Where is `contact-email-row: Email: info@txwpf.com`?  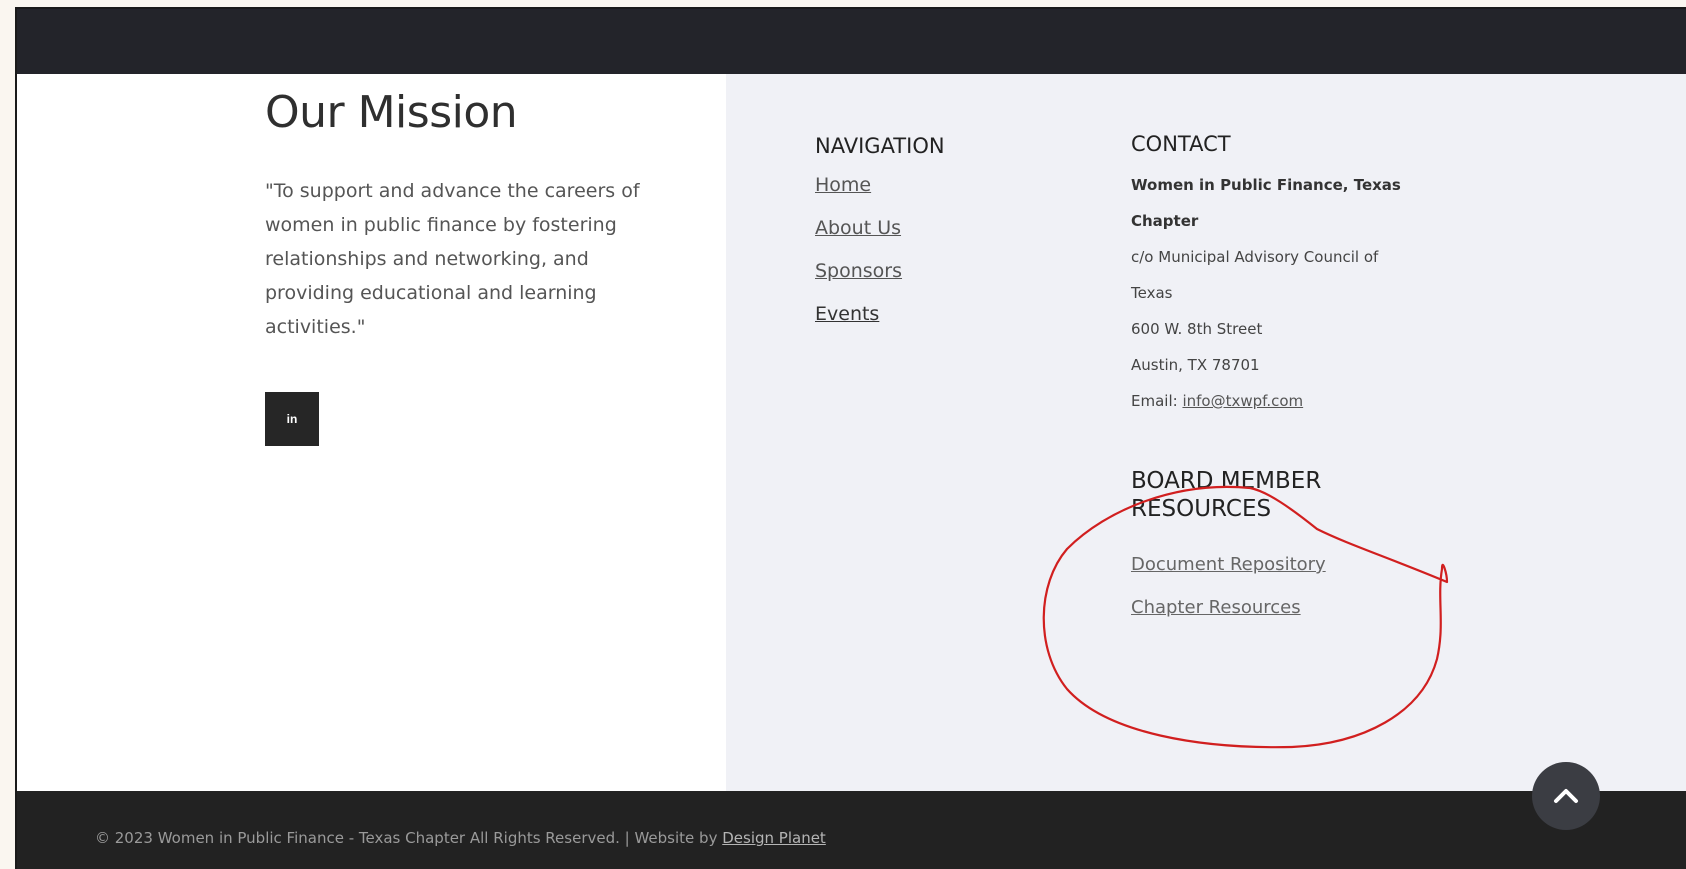 contact-email-row: Email: info@txwpf.com is located at coordinates (1281, 401).